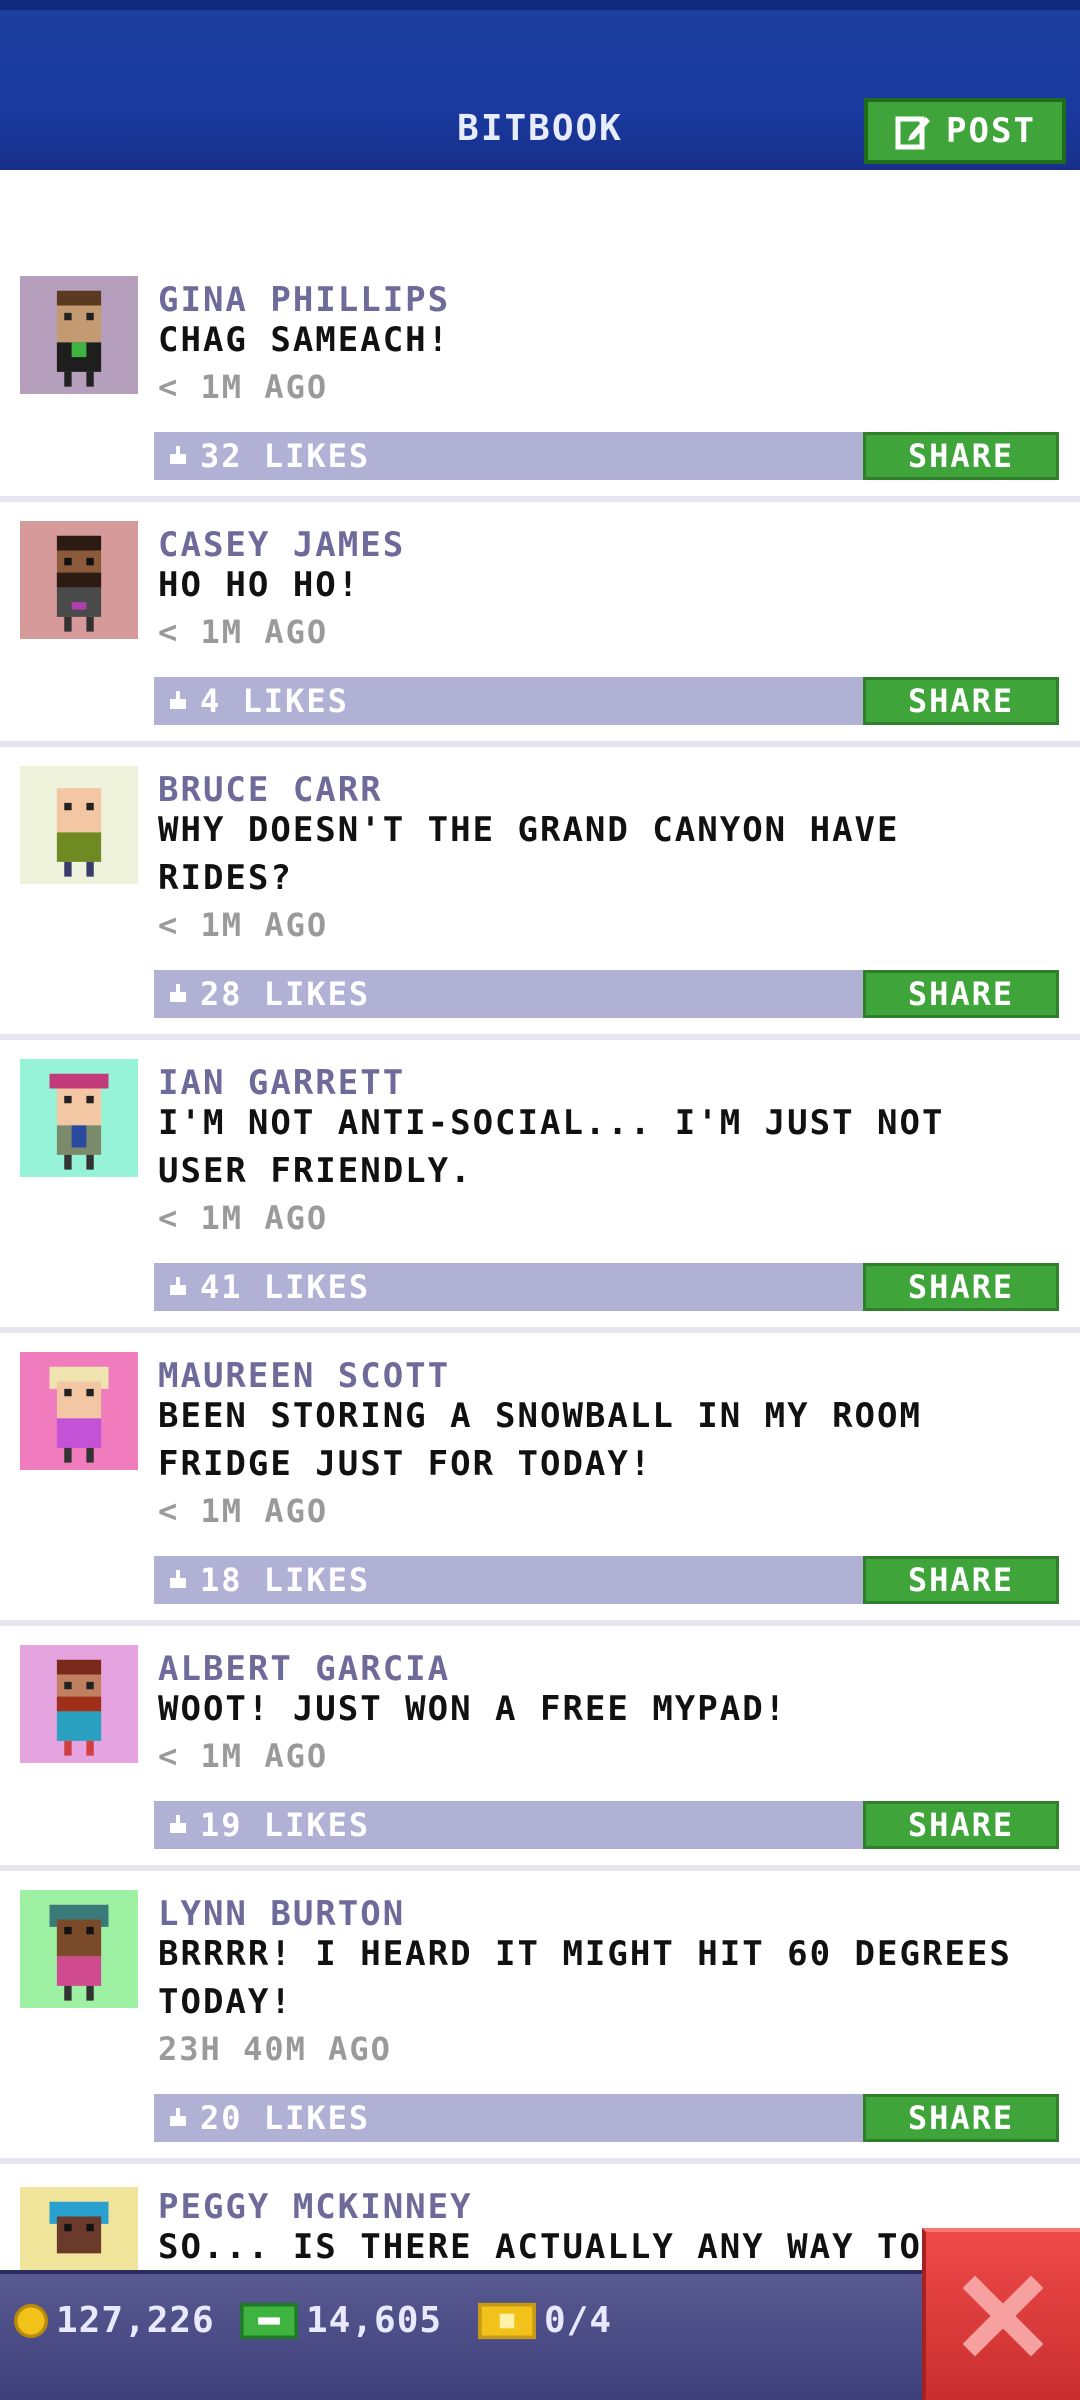 The image size is (1080, 2400). I want to click on likes-count: 20 LIKES, so click(285, 2118).